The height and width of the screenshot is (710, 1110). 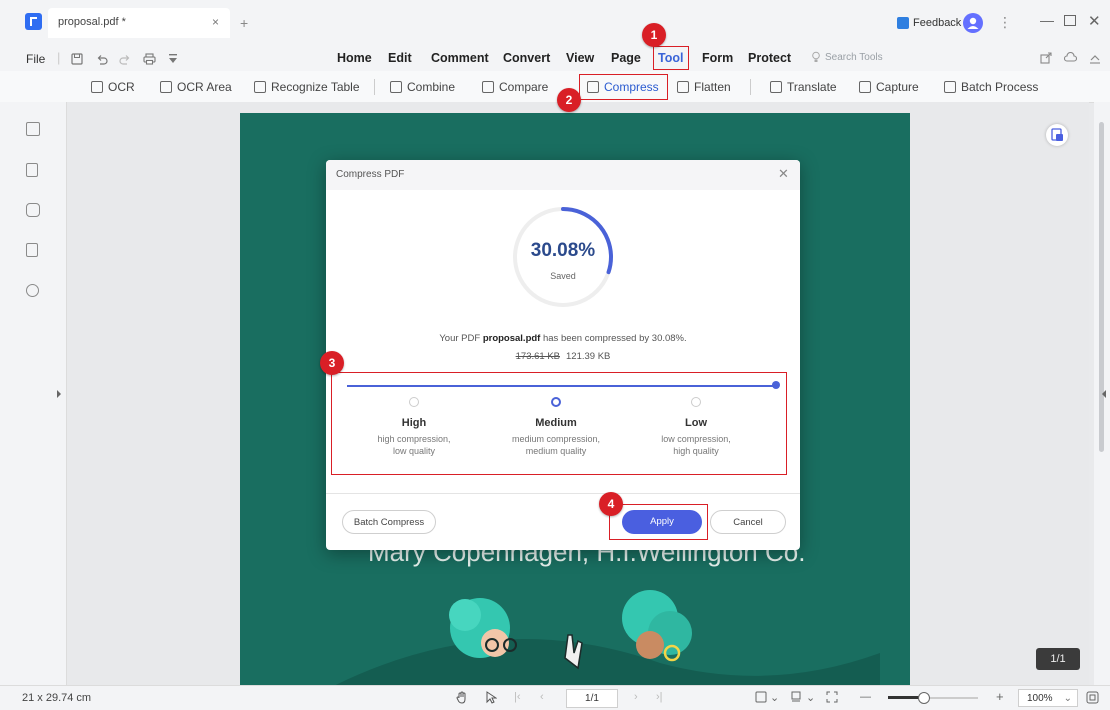 What do you see at coordinates (1057, 135) in the screenshot?
I see `floating-tool-button` at bounding box center [1057, 135].